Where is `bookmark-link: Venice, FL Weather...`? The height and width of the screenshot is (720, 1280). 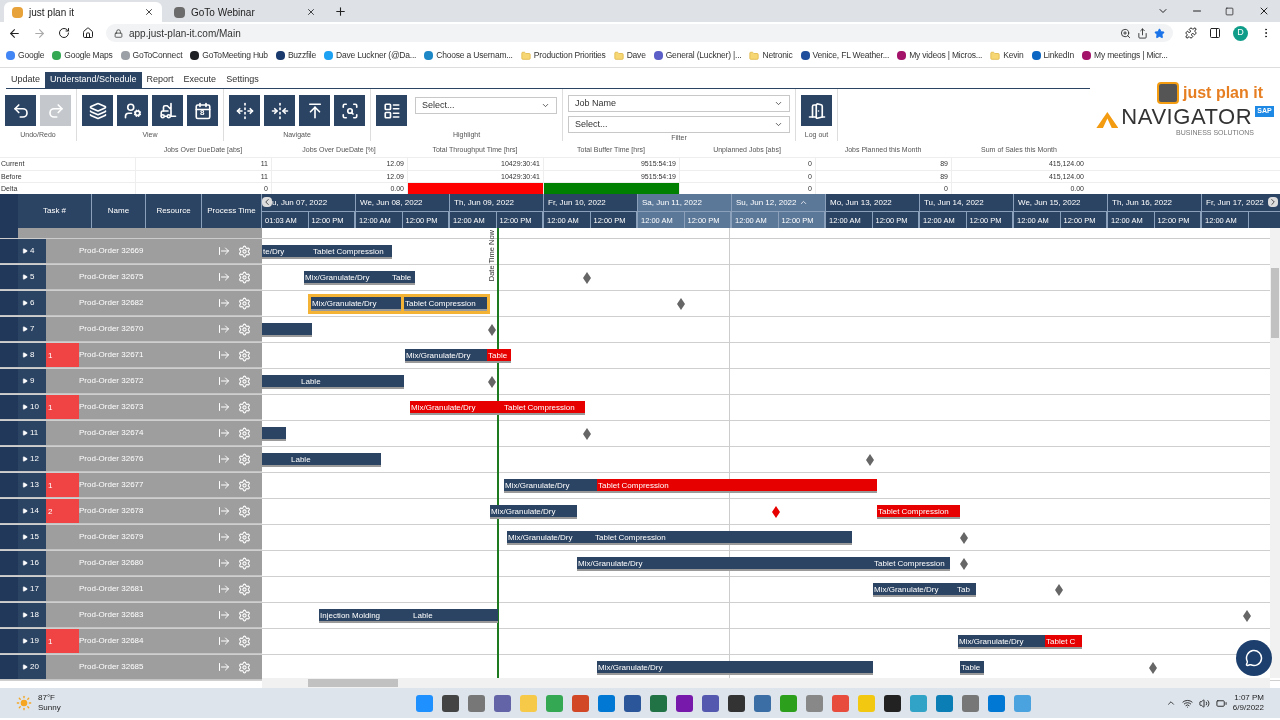 bookmark-link: Venice, FL Weather... is located at coordinates (851, 55).